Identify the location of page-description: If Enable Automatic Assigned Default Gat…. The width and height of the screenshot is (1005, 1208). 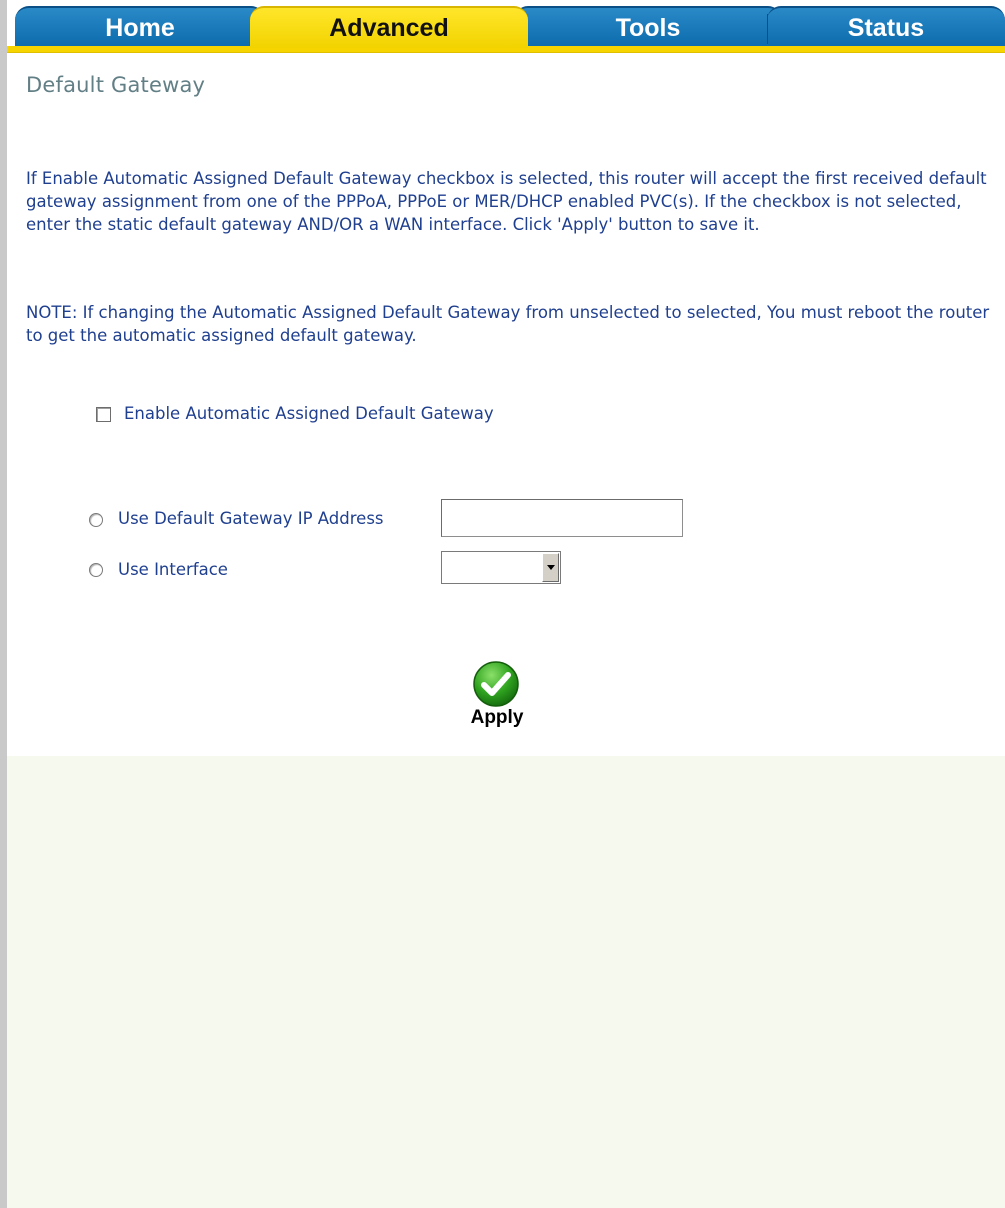
(506, 201).